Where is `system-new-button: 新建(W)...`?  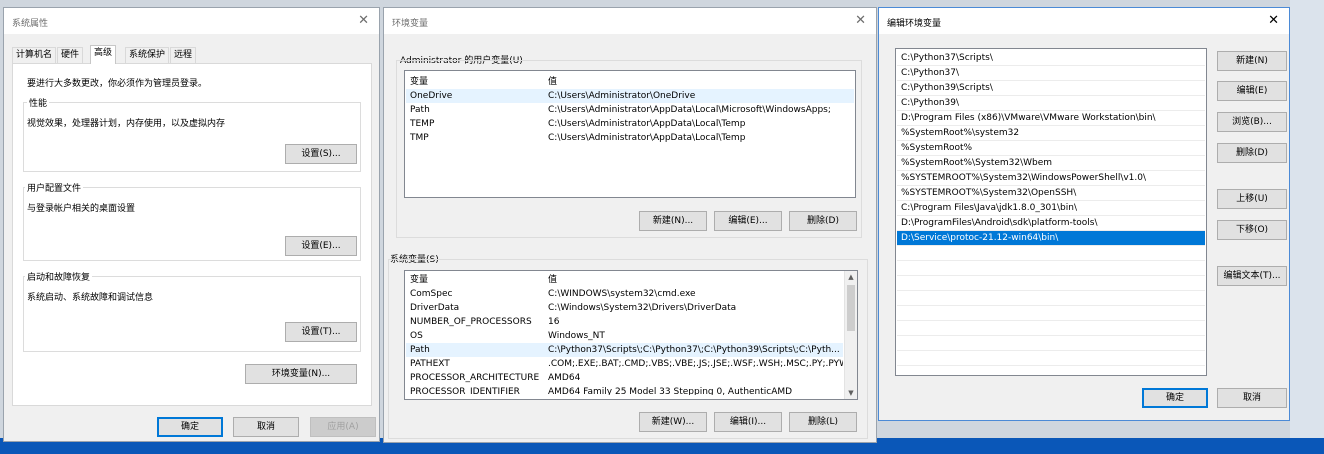
system-new-button: 新建(W)... is located at coordinates (673, 422).